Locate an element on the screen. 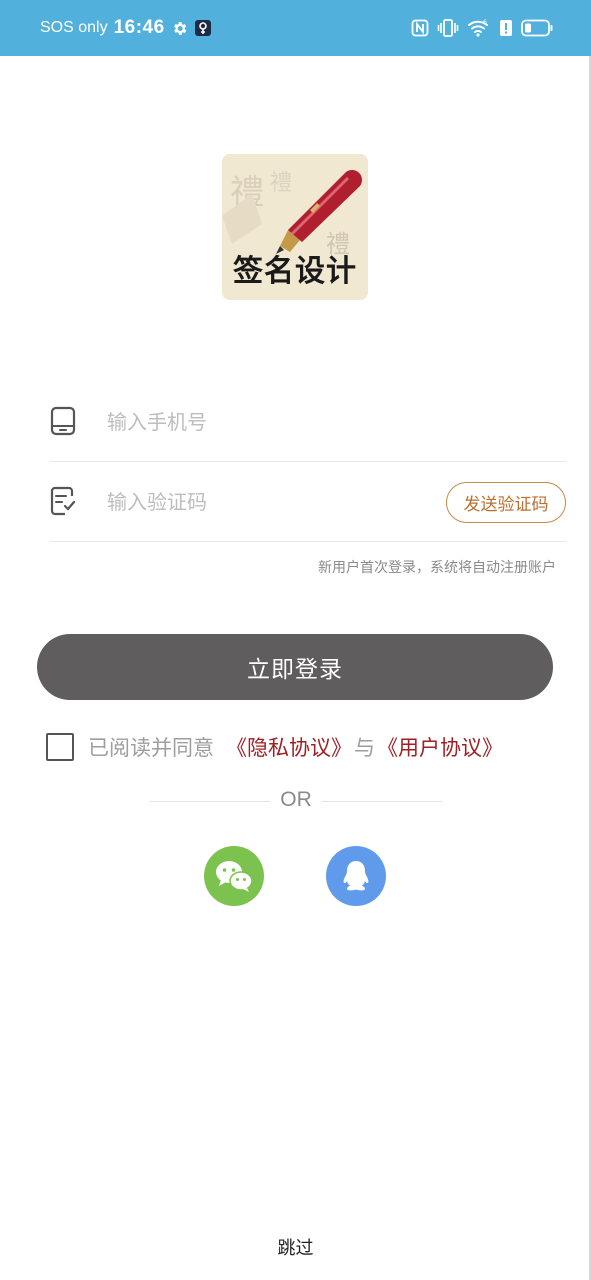 The image size is (591, 1280). alert-icon is located at coordinates (506, 28).